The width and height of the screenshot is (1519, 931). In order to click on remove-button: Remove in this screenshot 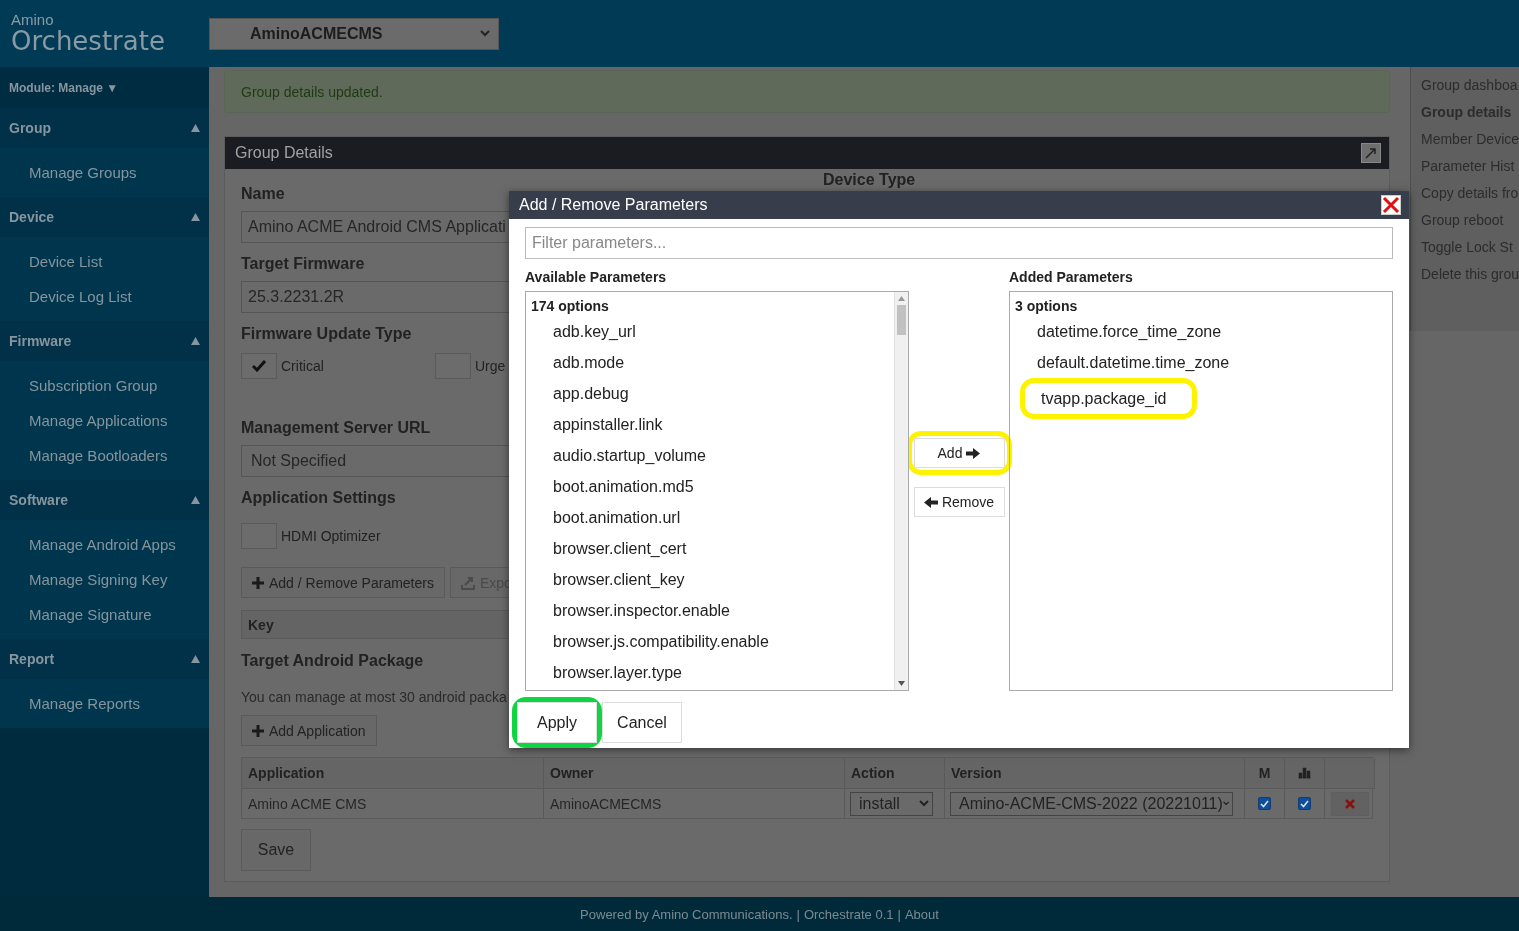, I will do `click(959, 502)`.